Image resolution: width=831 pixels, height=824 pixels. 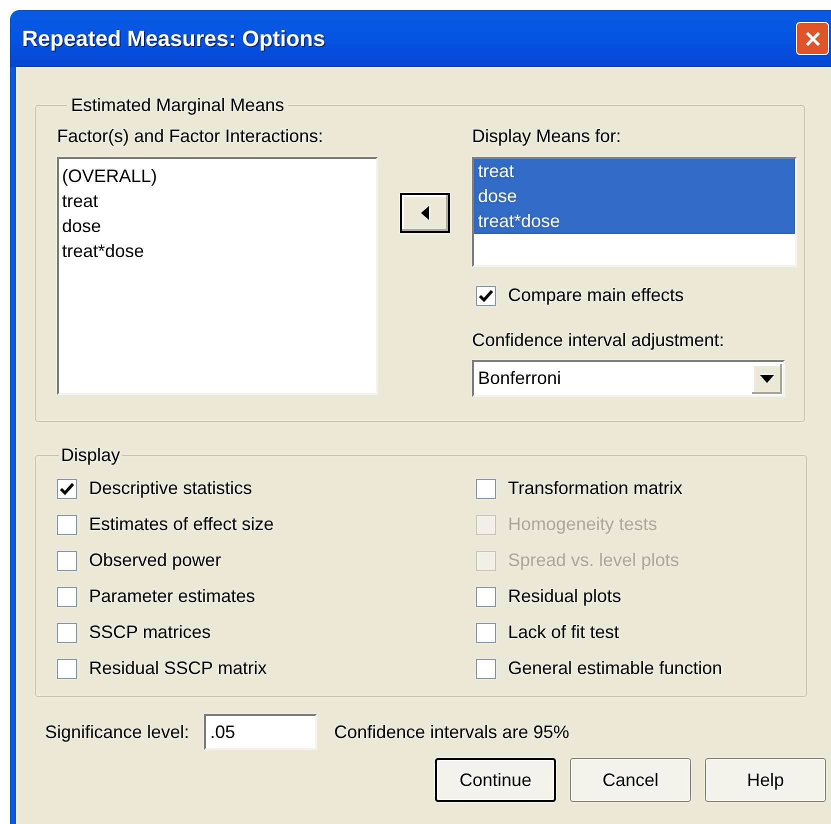 What do you see at coordinates (452, 732) in the screenshot?
I see `confidence-note: Confidence intervals are 95%` at bounding box center [452, 732].